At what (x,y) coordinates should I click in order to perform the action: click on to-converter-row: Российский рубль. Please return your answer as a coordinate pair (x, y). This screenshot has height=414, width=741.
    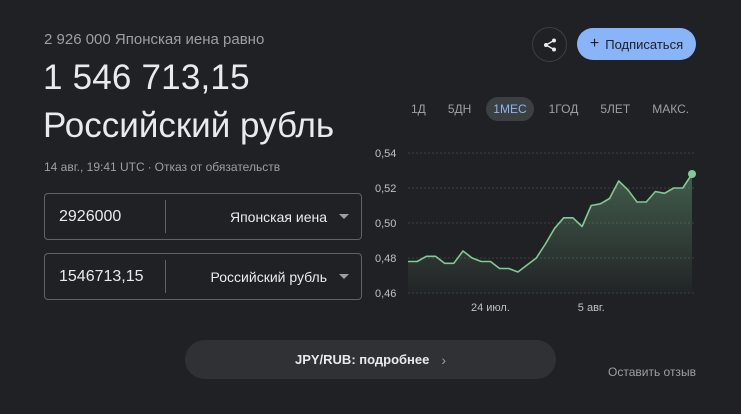
    Looking at the image, I should click on (203, 276).